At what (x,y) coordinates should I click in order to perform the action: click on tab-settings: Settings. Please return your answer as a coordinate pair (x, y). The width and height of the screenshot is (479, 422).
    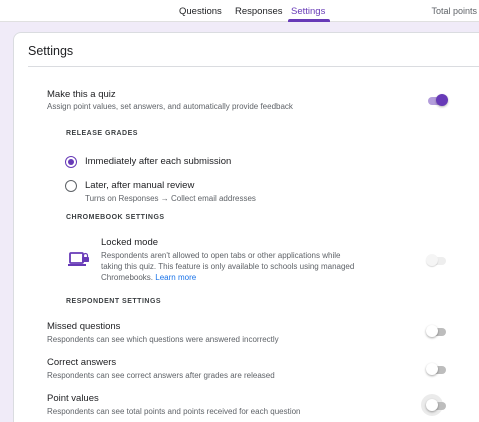
    Looking at the image, I should click on (308, 11).